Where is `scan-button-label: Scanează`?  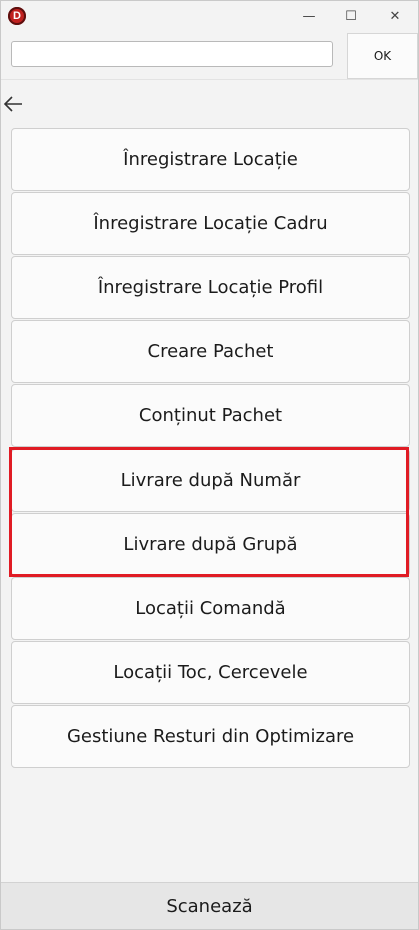
scan-button-label: Scanează is located at coordinates (209, 906).